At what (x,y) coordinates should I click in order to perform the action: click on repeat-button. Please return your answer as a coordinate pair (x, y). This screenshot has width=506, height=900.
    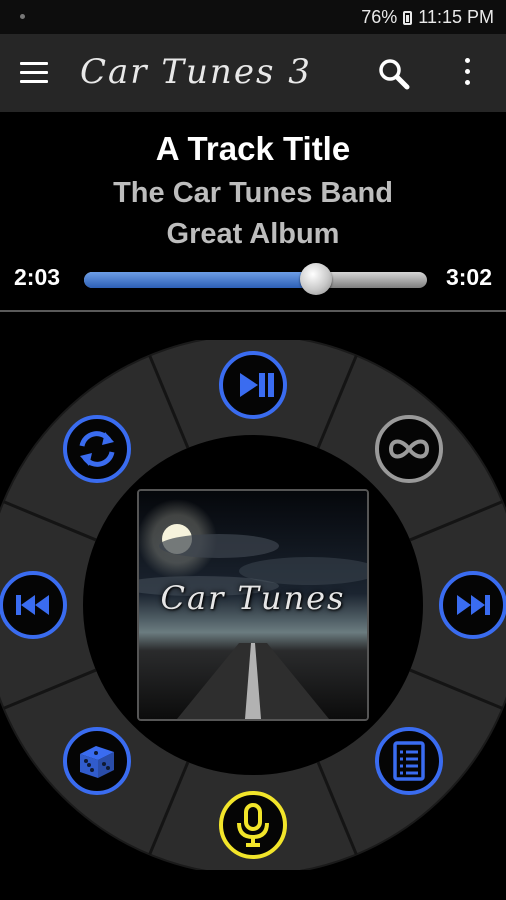
    Looking at the image, I should click on (97, 449).